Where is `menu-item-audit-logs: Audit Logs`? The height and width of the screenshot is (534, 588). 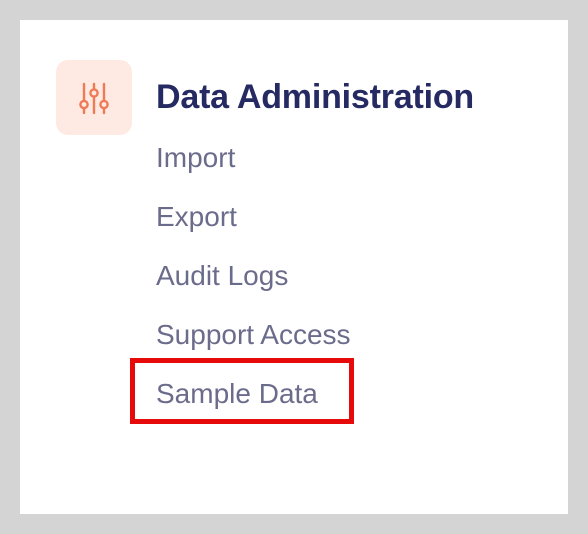
menu-item-audit-logs: Audit Logs is located at coordinates (253, 283).